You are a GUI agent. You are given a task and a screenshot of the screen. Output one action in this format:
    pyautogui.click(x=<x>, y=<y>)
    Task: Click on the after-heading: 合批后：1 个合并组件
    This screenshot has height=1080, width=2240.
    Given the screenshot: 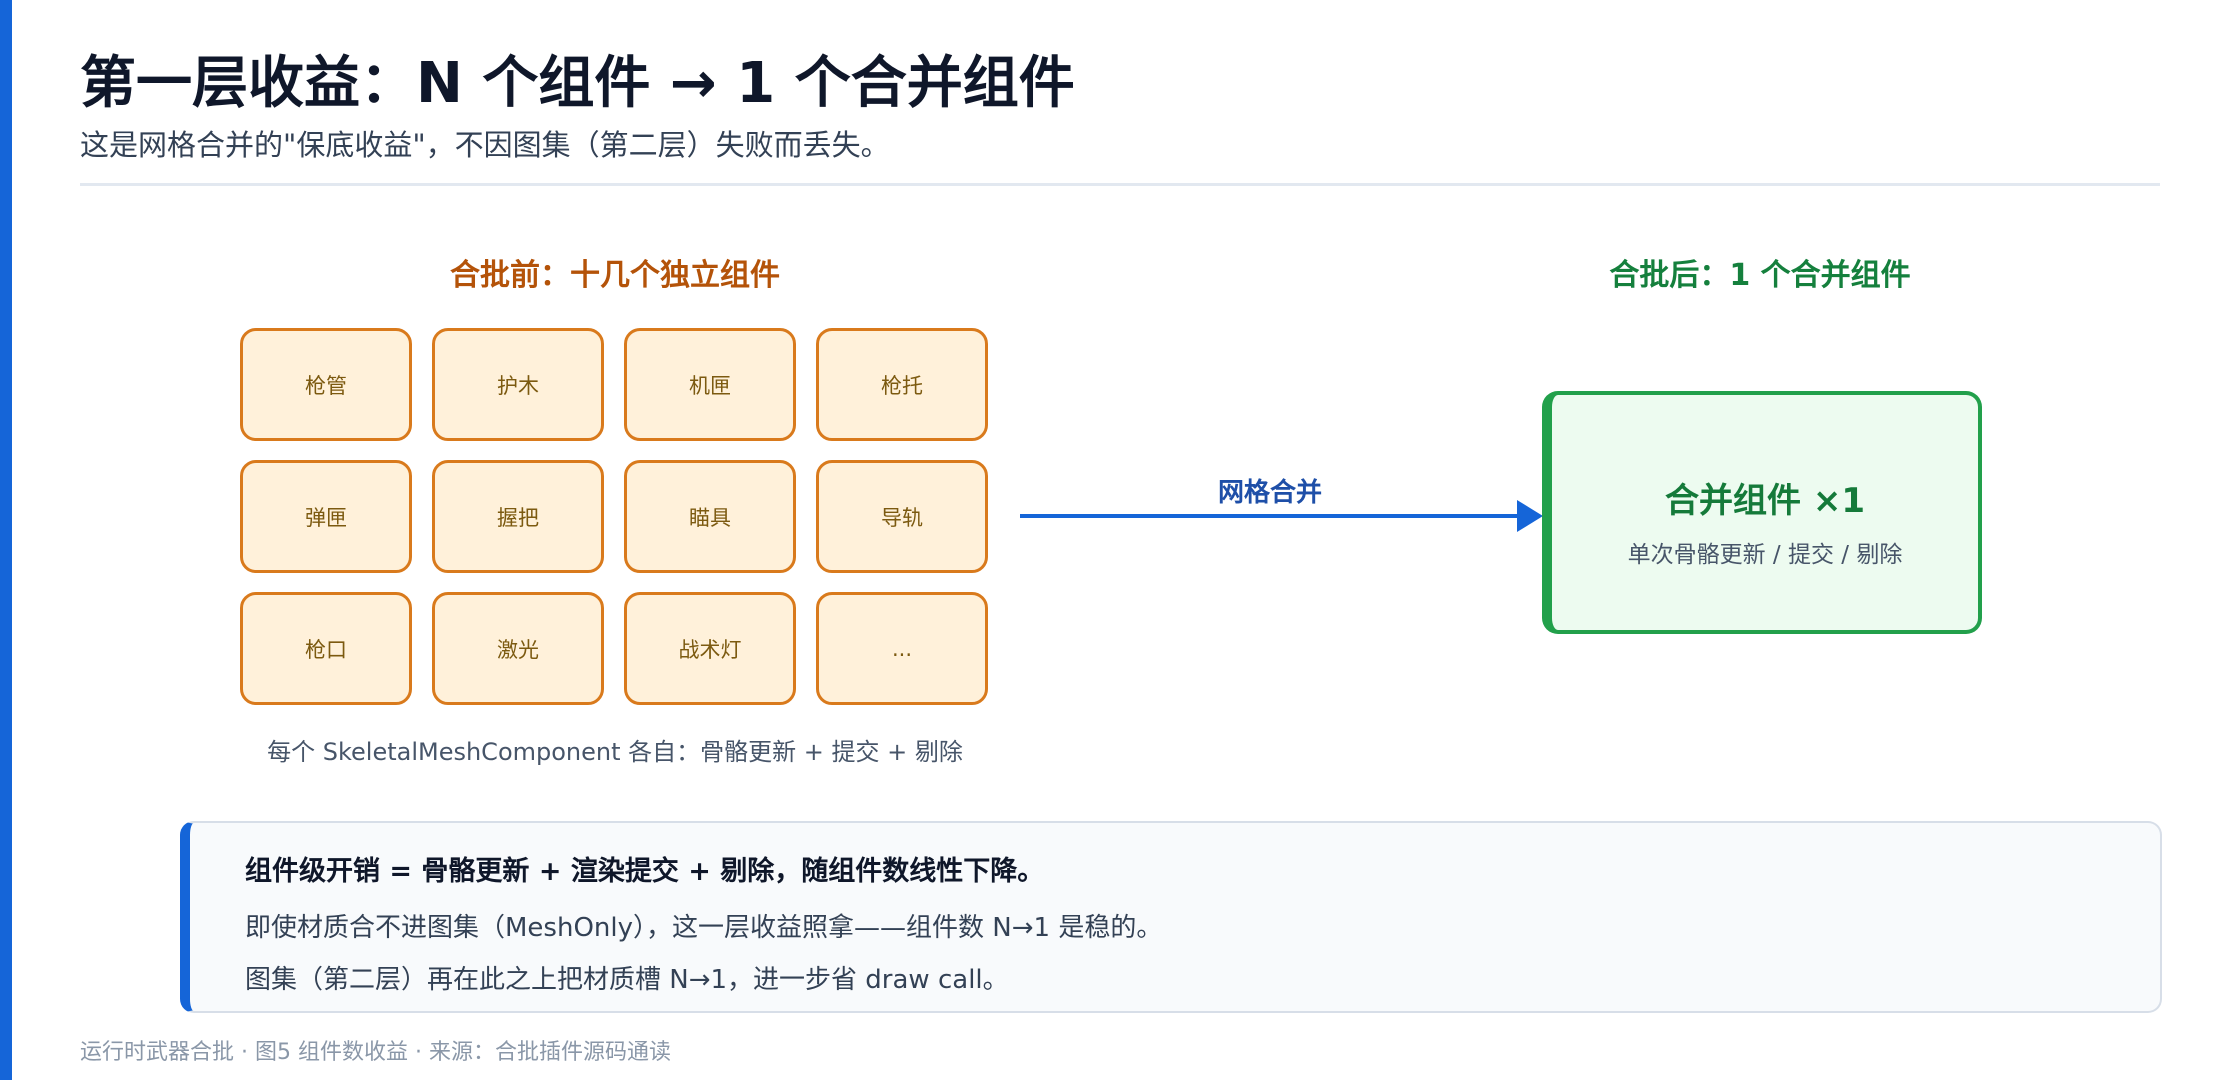 What is the action you would take?
    pyautogui.click(x=1760, y=275)
    